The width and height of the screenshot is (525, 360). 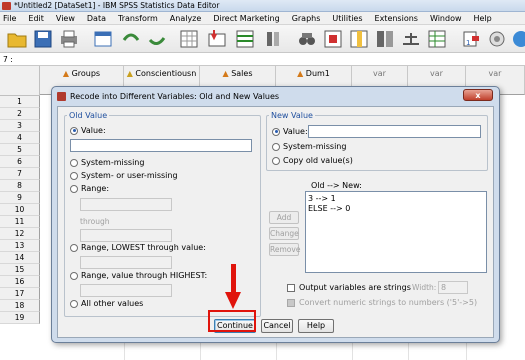 I want to click on menu-help: Help, so click(x=483, y=18).